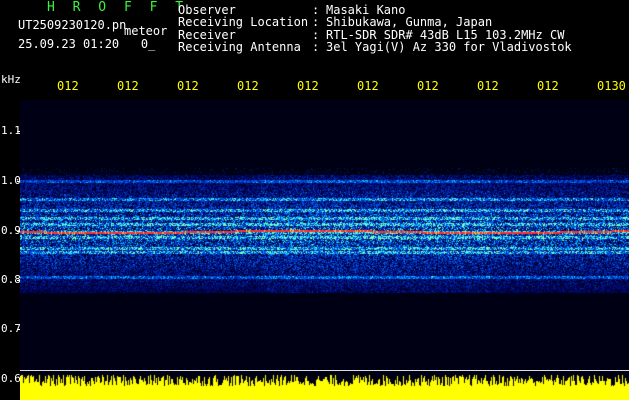  Describe the element at coordinates (449, 46) in the screenshot. I see `antenna-value: 3el Yagi(V) Az 330 for Vladivostok` at that location.